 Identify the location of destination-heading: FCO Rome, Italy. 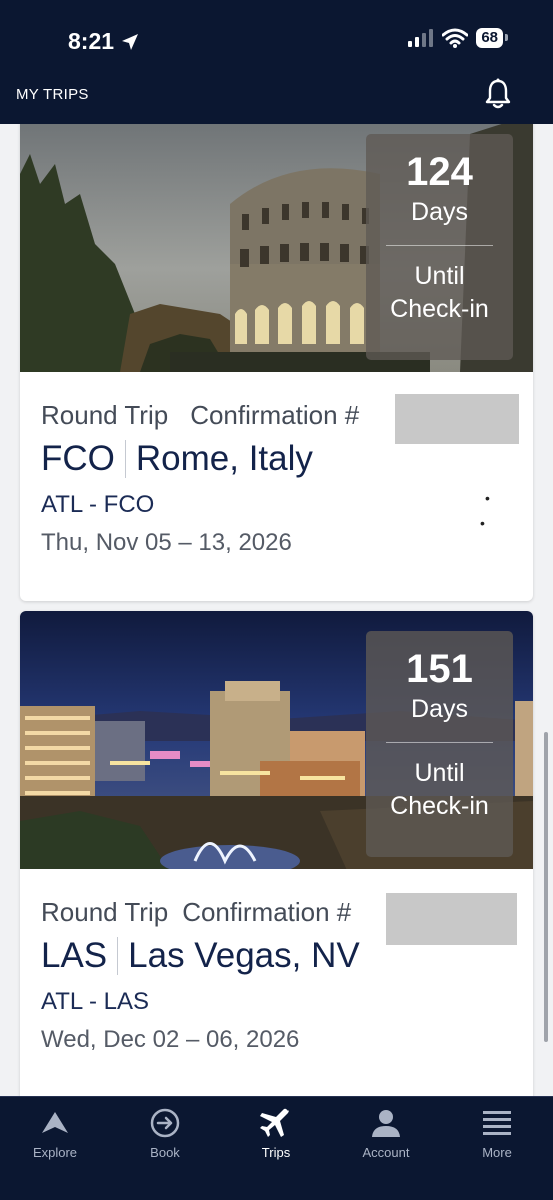
(287, 459).